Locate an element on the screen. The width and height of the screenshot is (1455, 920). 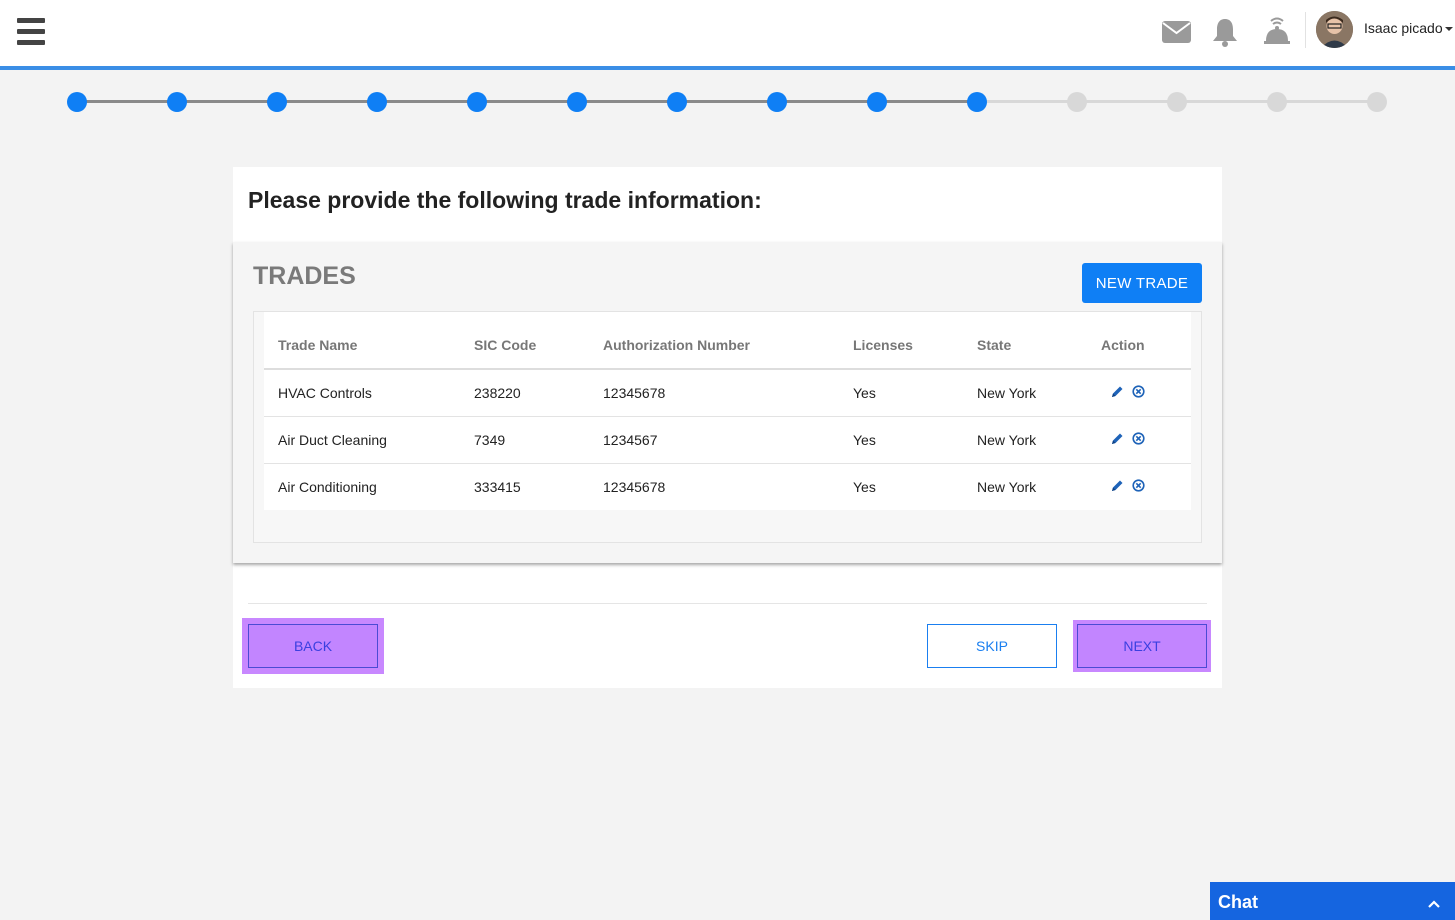
footer-divider is located at coordinates (727, 603).